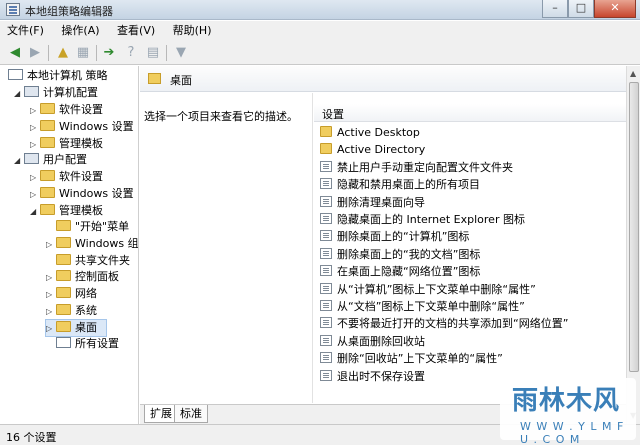 The width and height of the screenshot is (640, 445). I want to click on forward-icon: ▶, so click(35, 53).